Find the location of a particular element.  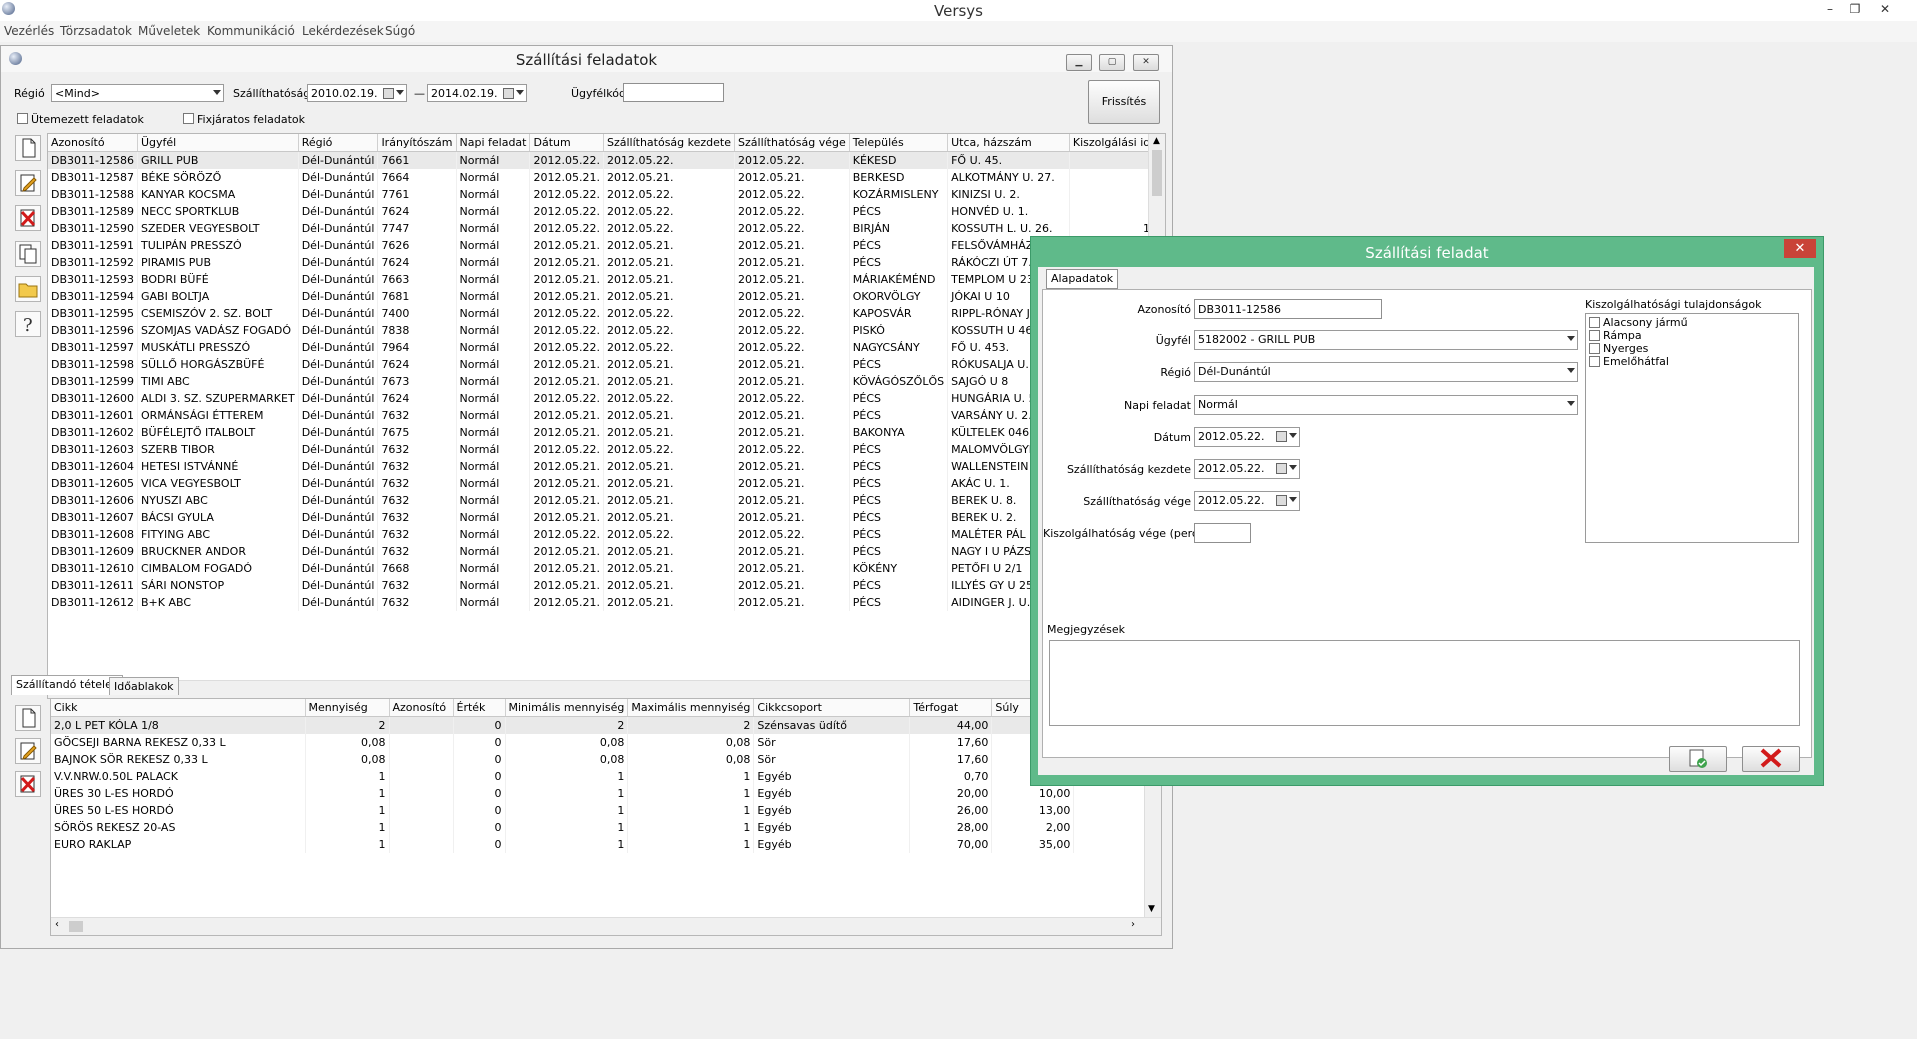

property-tail-lift-checkbox is located at coordinates (1594, 361).